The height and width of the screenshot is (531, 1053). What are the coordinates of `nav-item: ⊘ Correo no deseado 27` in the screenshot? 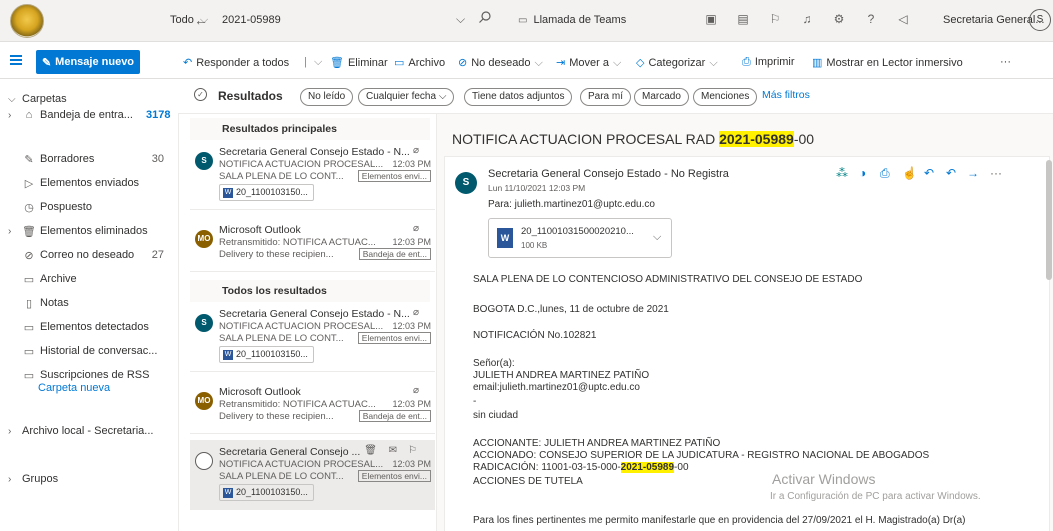 It's located at (89, 255).